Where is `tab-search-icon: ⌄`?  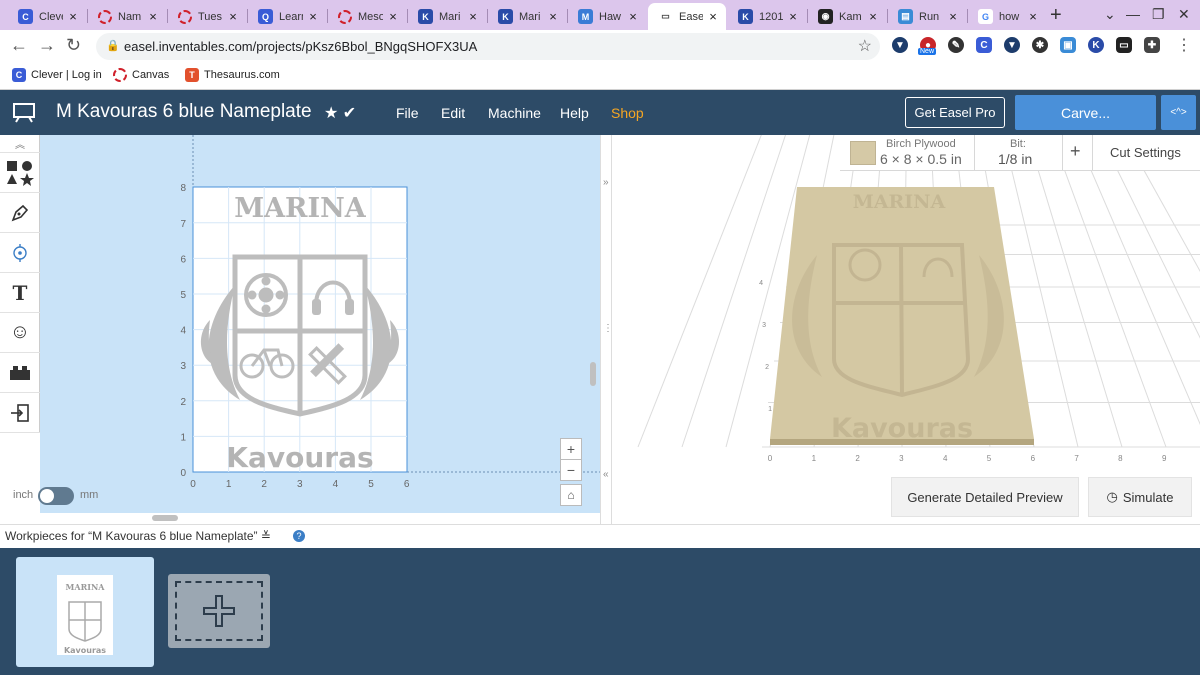
tab-search-icon: ⌄ is located at coordinates (1110, 14).